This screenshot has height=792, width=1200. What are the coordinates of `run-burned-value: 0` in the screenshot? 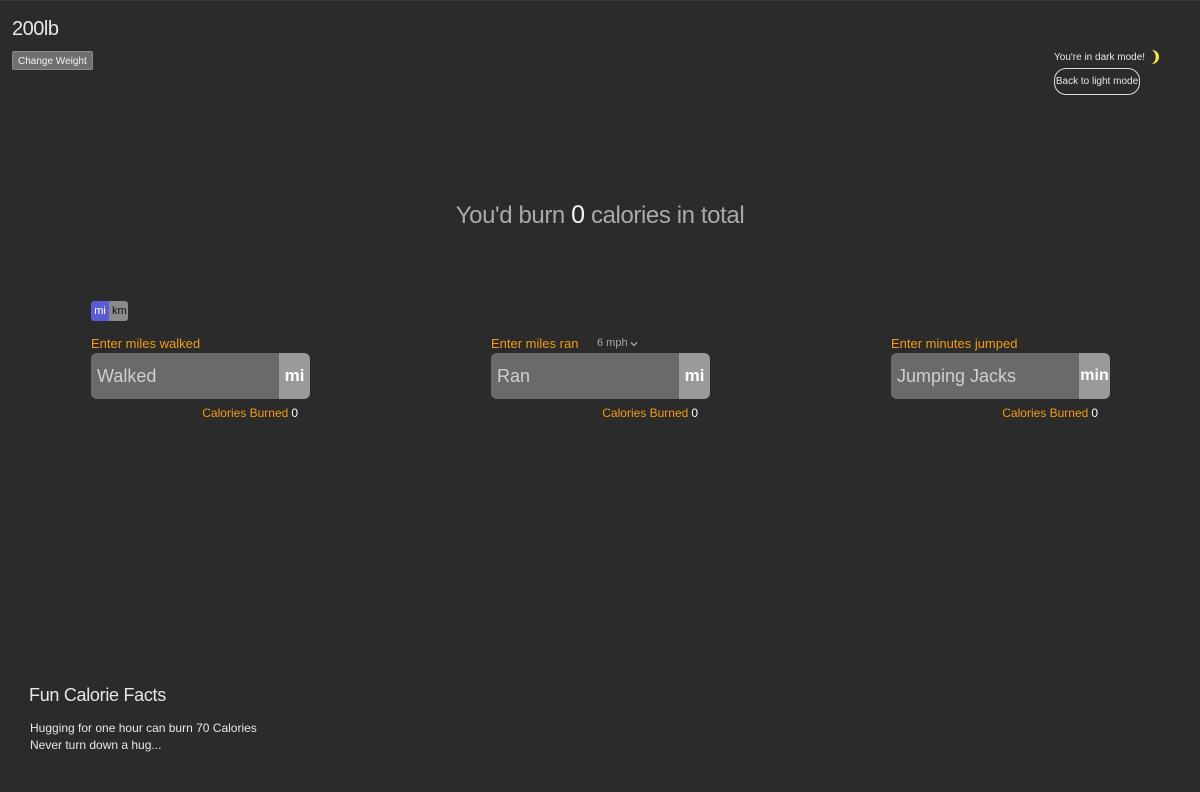 It's located at (694, 413).